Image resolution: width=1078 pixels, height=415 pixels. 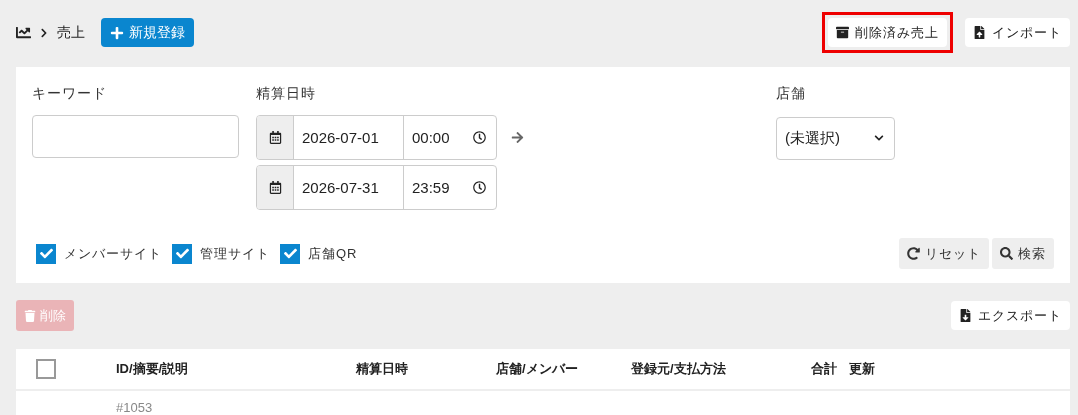 What do you see at coordinates (235, 253) in the screenshot?
I see `checkbox-label: 管理サイト` at bounding box center [235, 253].